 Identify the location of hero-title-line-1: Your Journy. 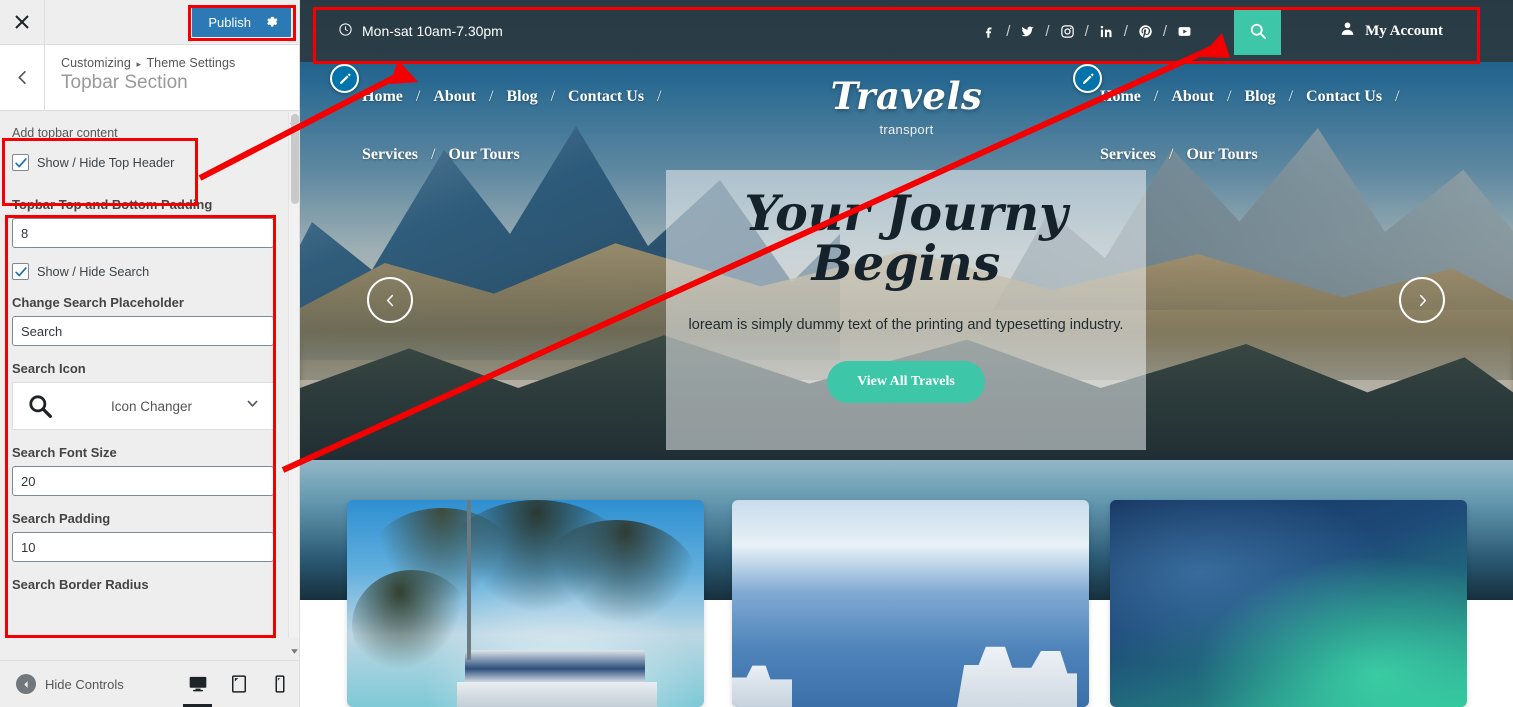
(906, 213).